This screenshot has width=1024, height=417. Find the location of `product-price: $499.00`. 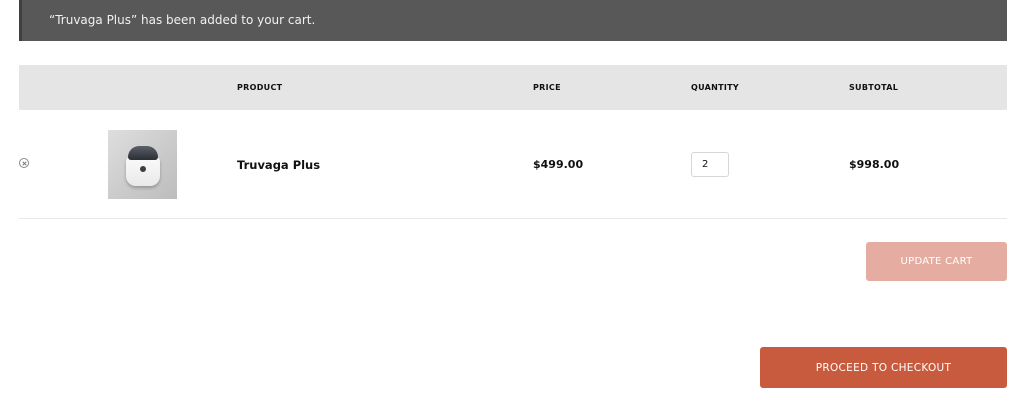

product-price: $499.00 is located at coordinates (558, 164).